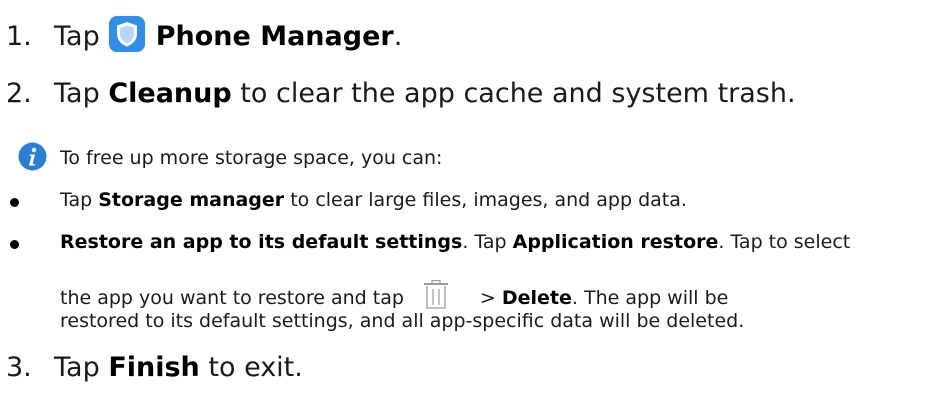 The image size is (925, 393). I want to click on step-text-post: to exit., so click(255, 367).